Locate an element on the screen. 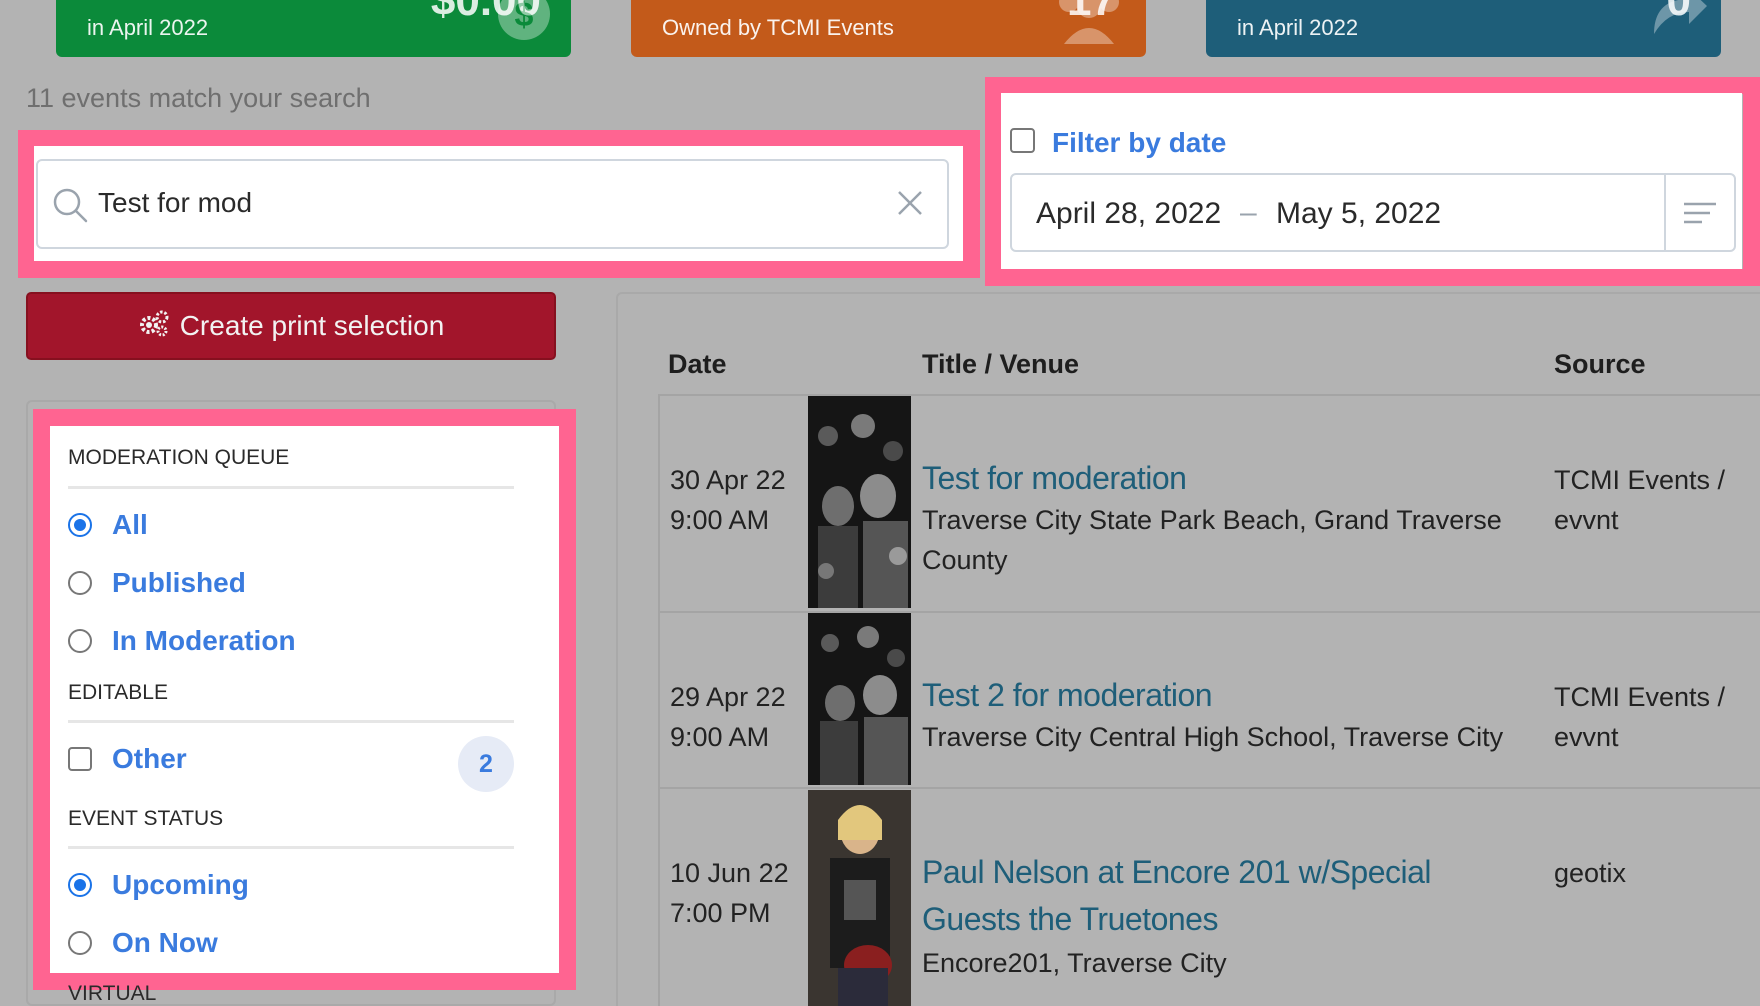 The width and height of the screenshot is (1760, 1006). create-print-selection-button: Create print selection is located at coordinates (291, 326).